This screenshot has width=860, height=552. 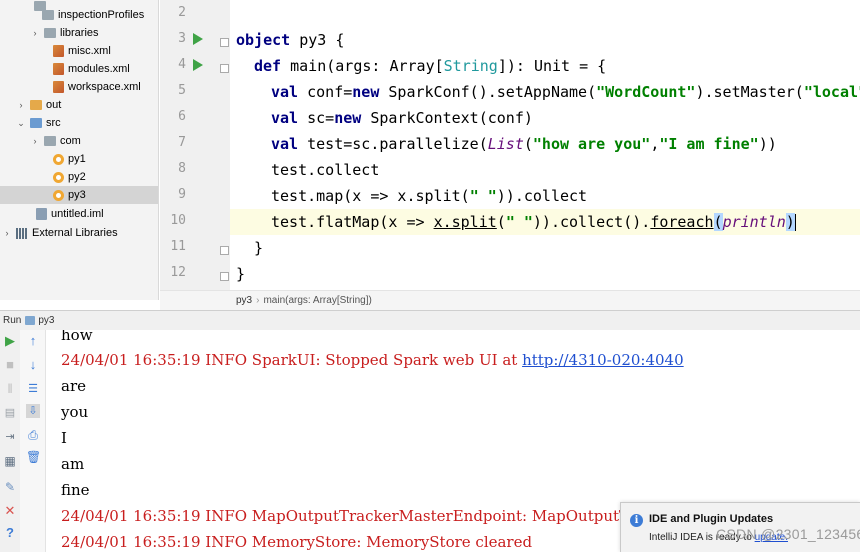 What do you see at coordinates (591, 222) in the screenshot?
I see `code-text: )).collect().` at bounding box center [591, 222].